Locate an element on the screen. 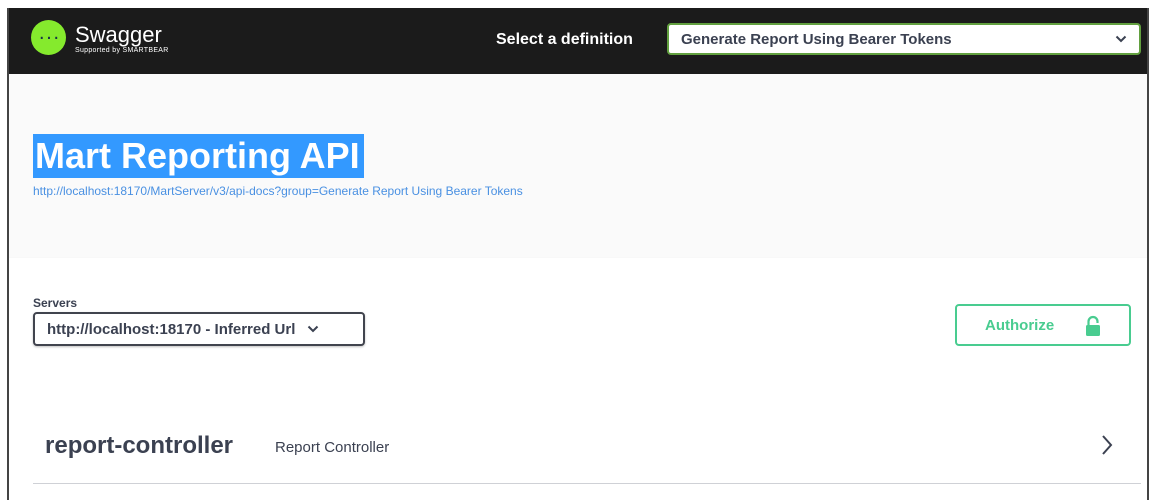 The image size is (1149, 500). authorize-button: Authorize is located at coordinates (1043, 325).